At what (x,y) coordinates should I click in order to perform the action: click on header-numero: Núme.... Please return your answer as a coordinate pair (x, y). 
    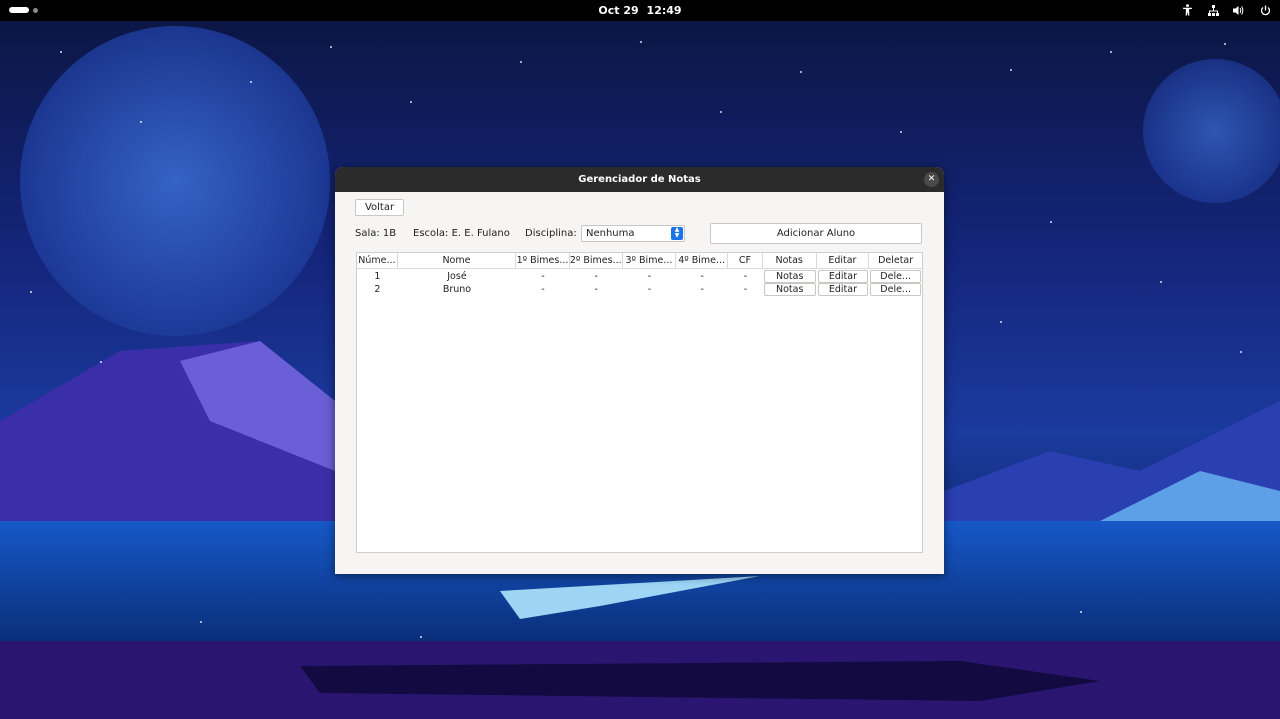
    Looking at the image, I should click on (377, 260).